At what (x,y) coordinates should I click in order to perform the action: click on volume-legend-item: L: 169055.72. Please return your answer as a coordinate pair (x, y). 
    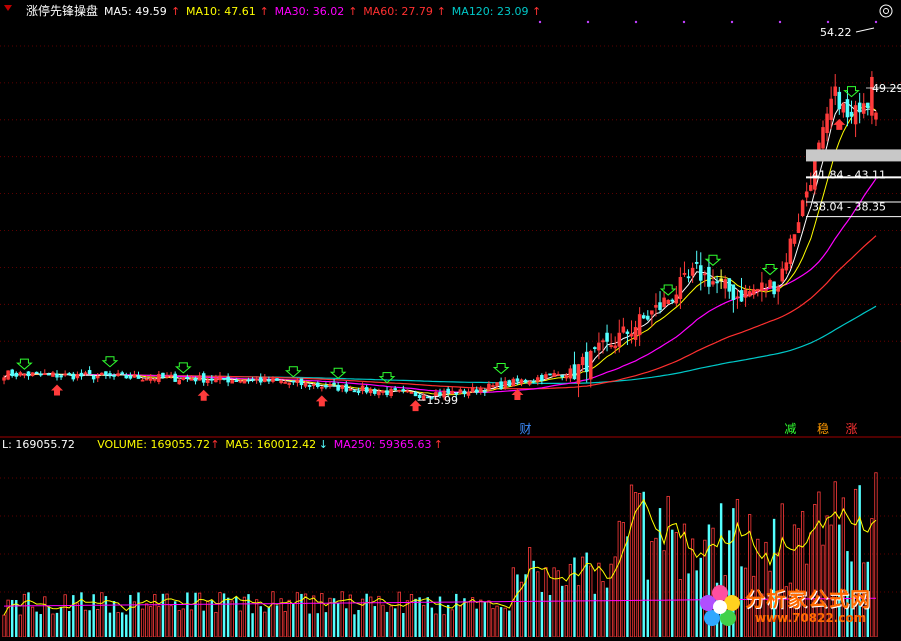
    Looking at the image, I should click on (38, 444).